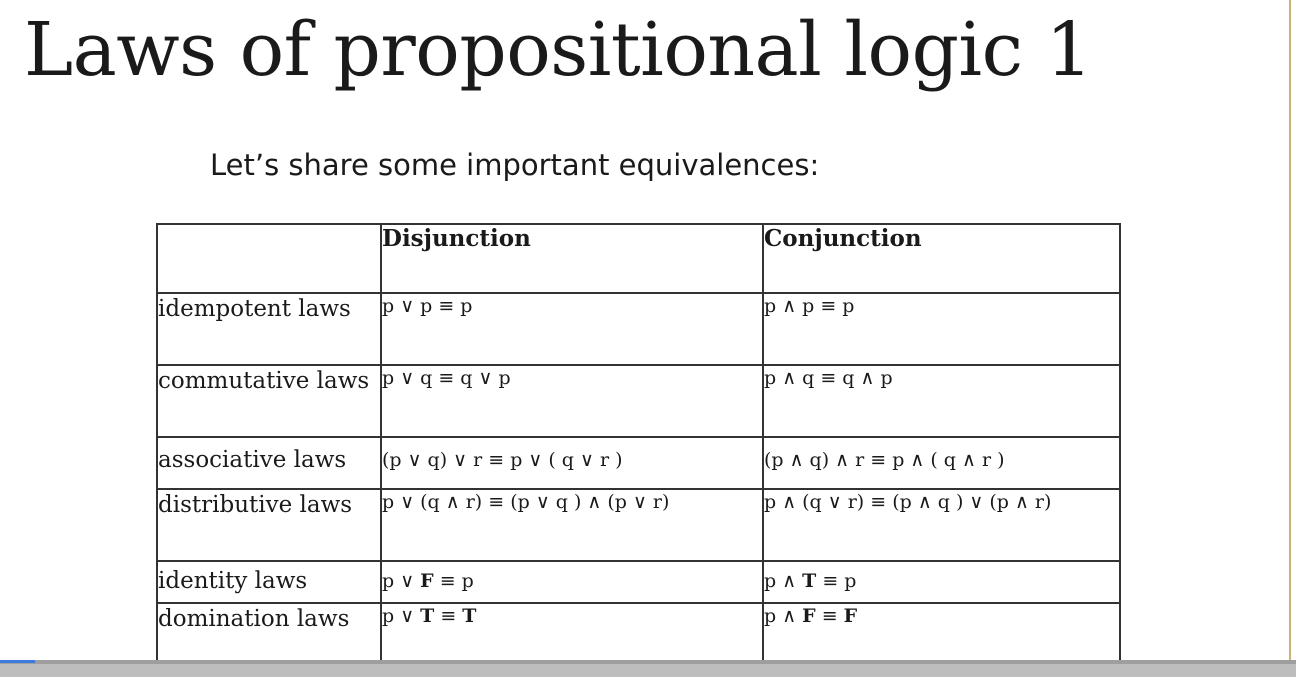  I want to click on law-name: commutative laws, so click(269, 401).